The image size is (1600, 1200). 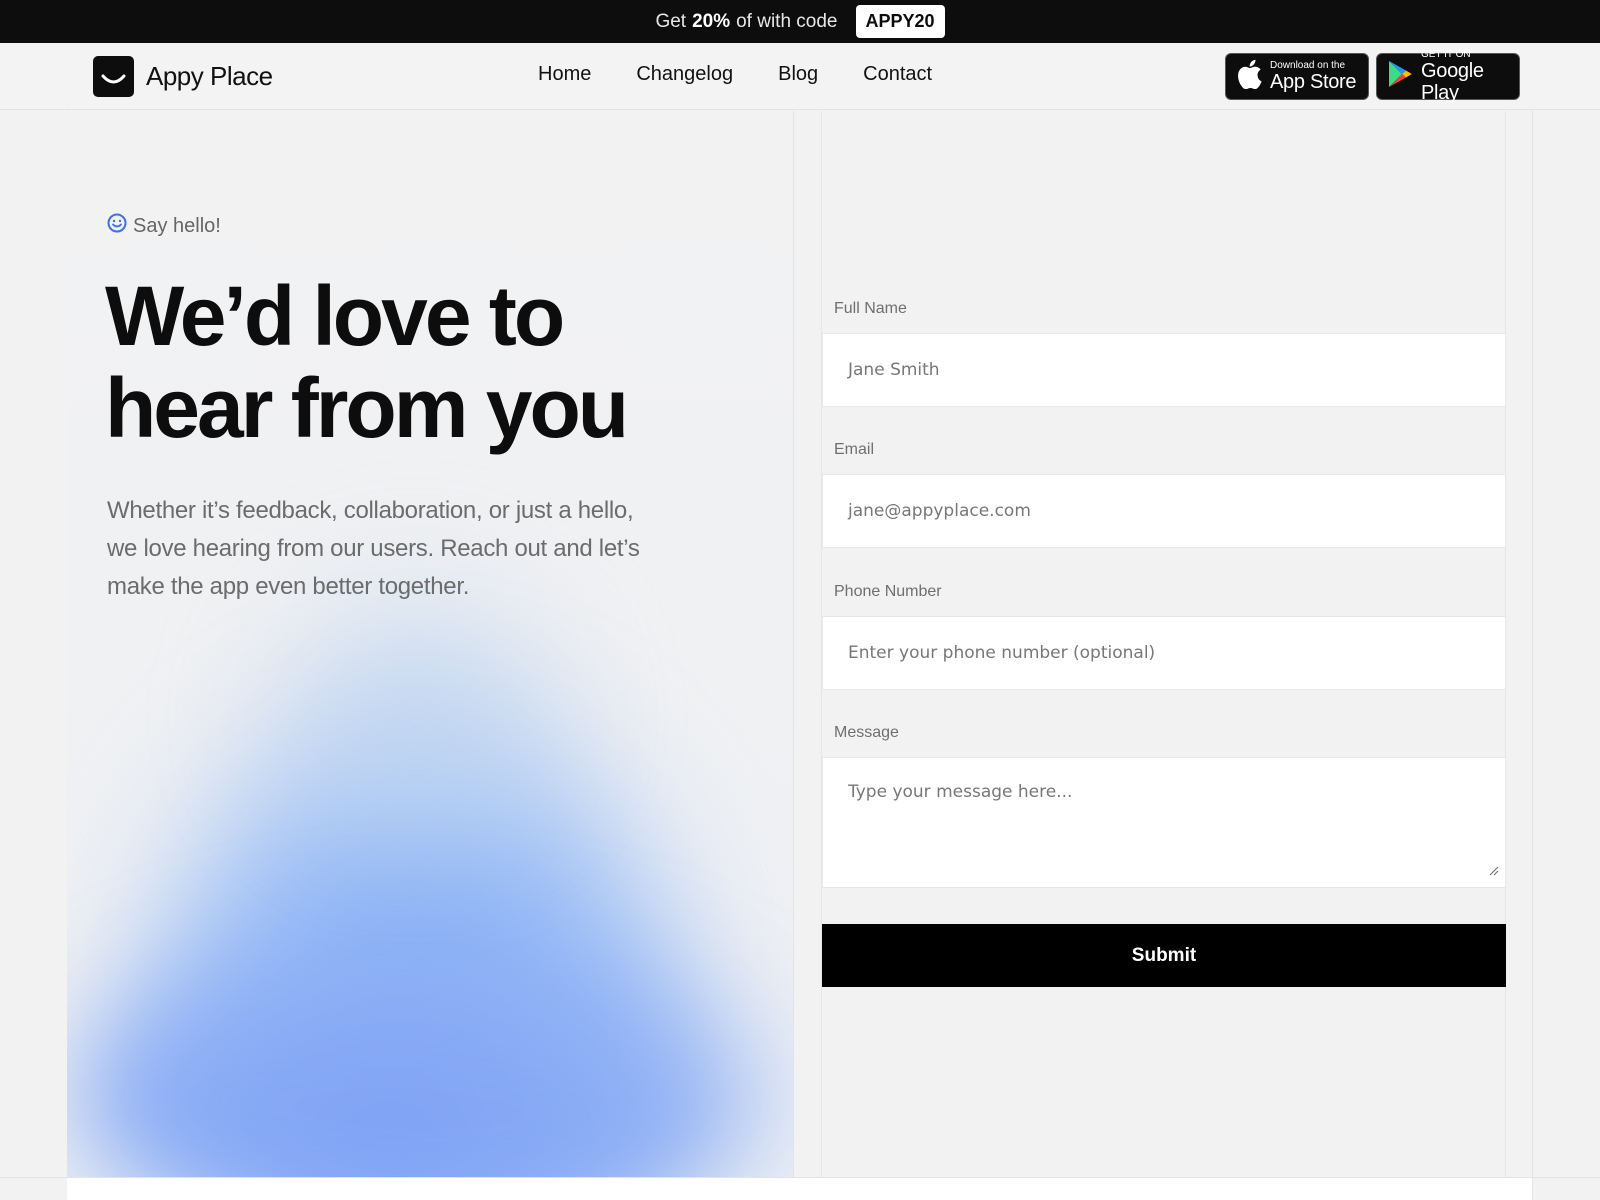 What do you see at coordinates (939, 511) in the screenshot?
I see `email-value: jane@appyplace.com` at bounding box center [939, 511].